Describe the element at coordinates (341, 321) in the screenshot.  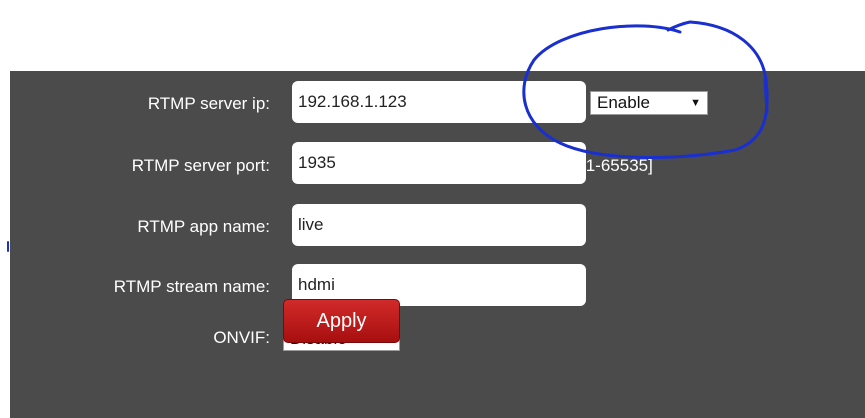
I see `apply-button: Apply` at that location.